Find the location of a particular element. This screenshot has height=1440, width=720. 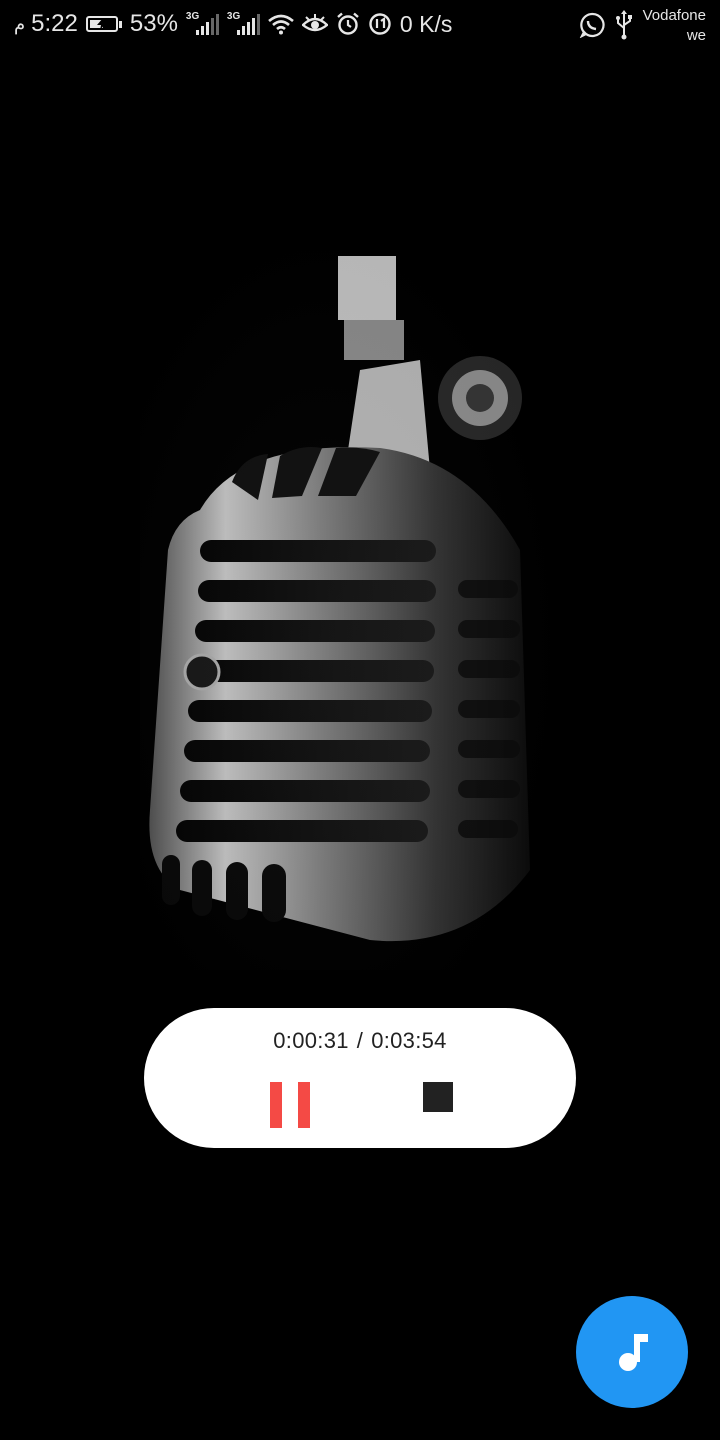

status-right: Vodafone we is located at coordinates (642, 26).